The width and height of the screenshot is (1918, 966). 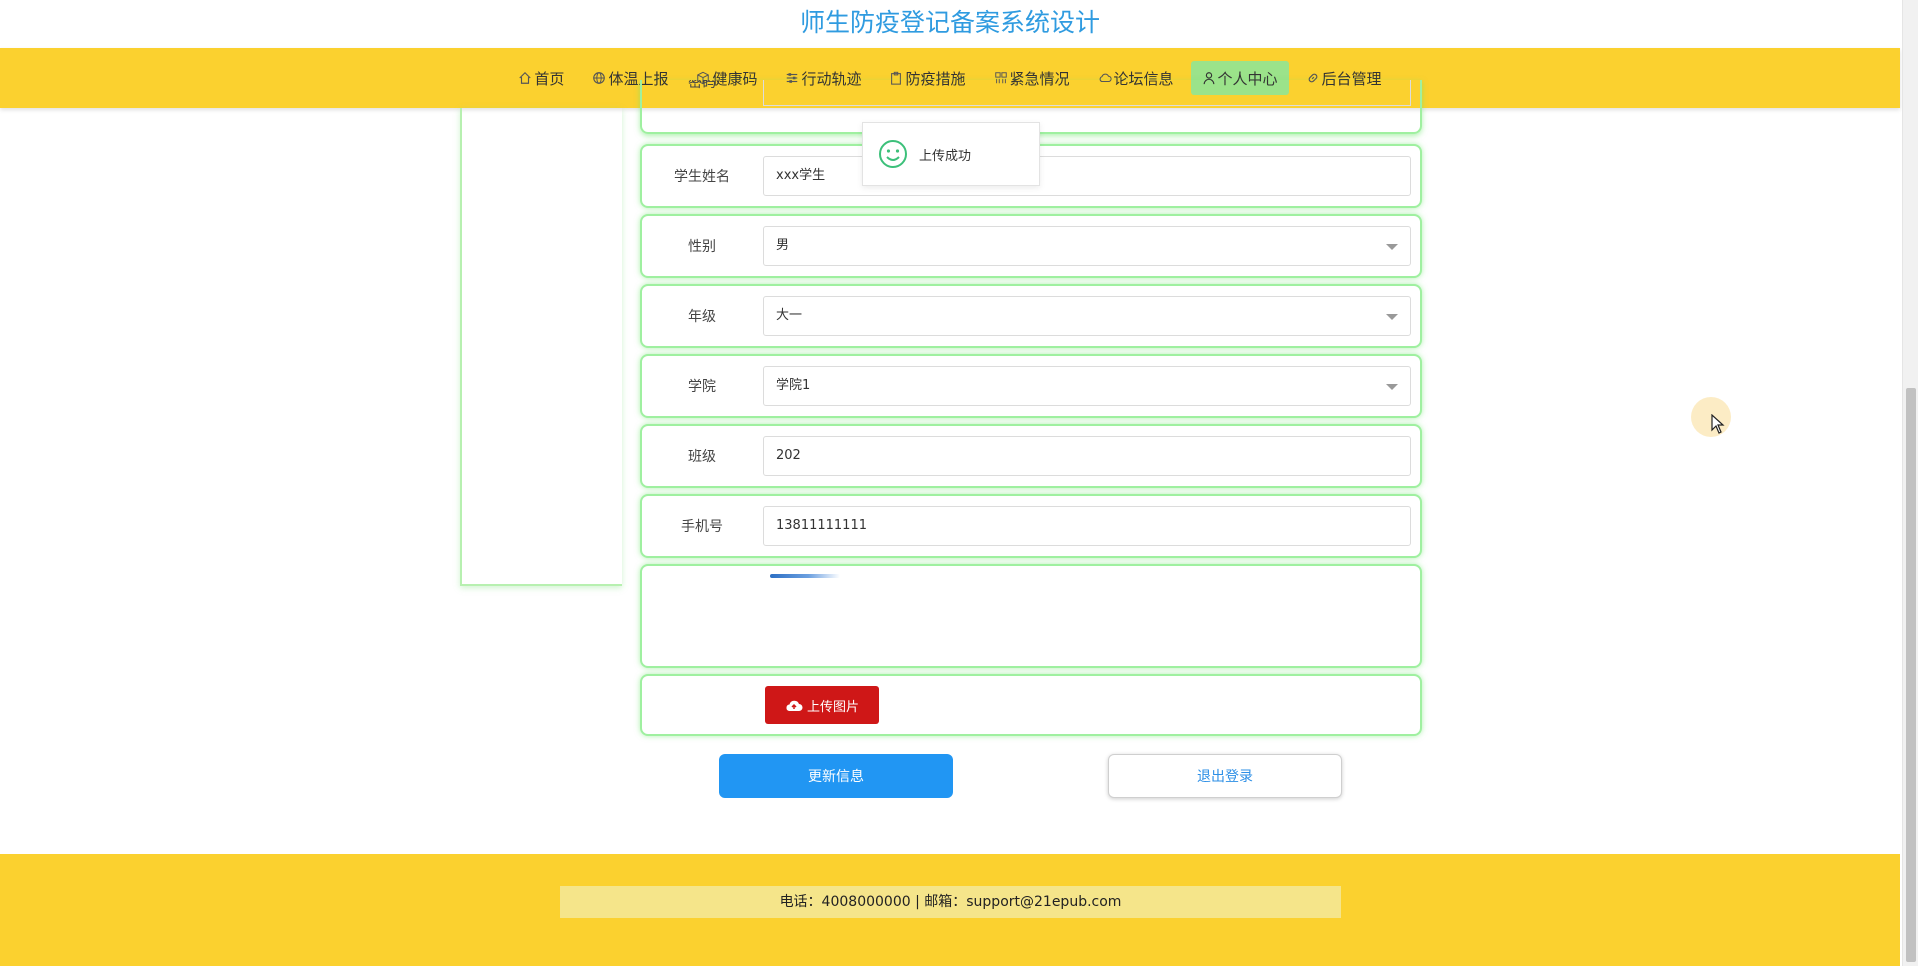 I want to click on student-name-input: xxx学生, so click(x=1087, y=176).